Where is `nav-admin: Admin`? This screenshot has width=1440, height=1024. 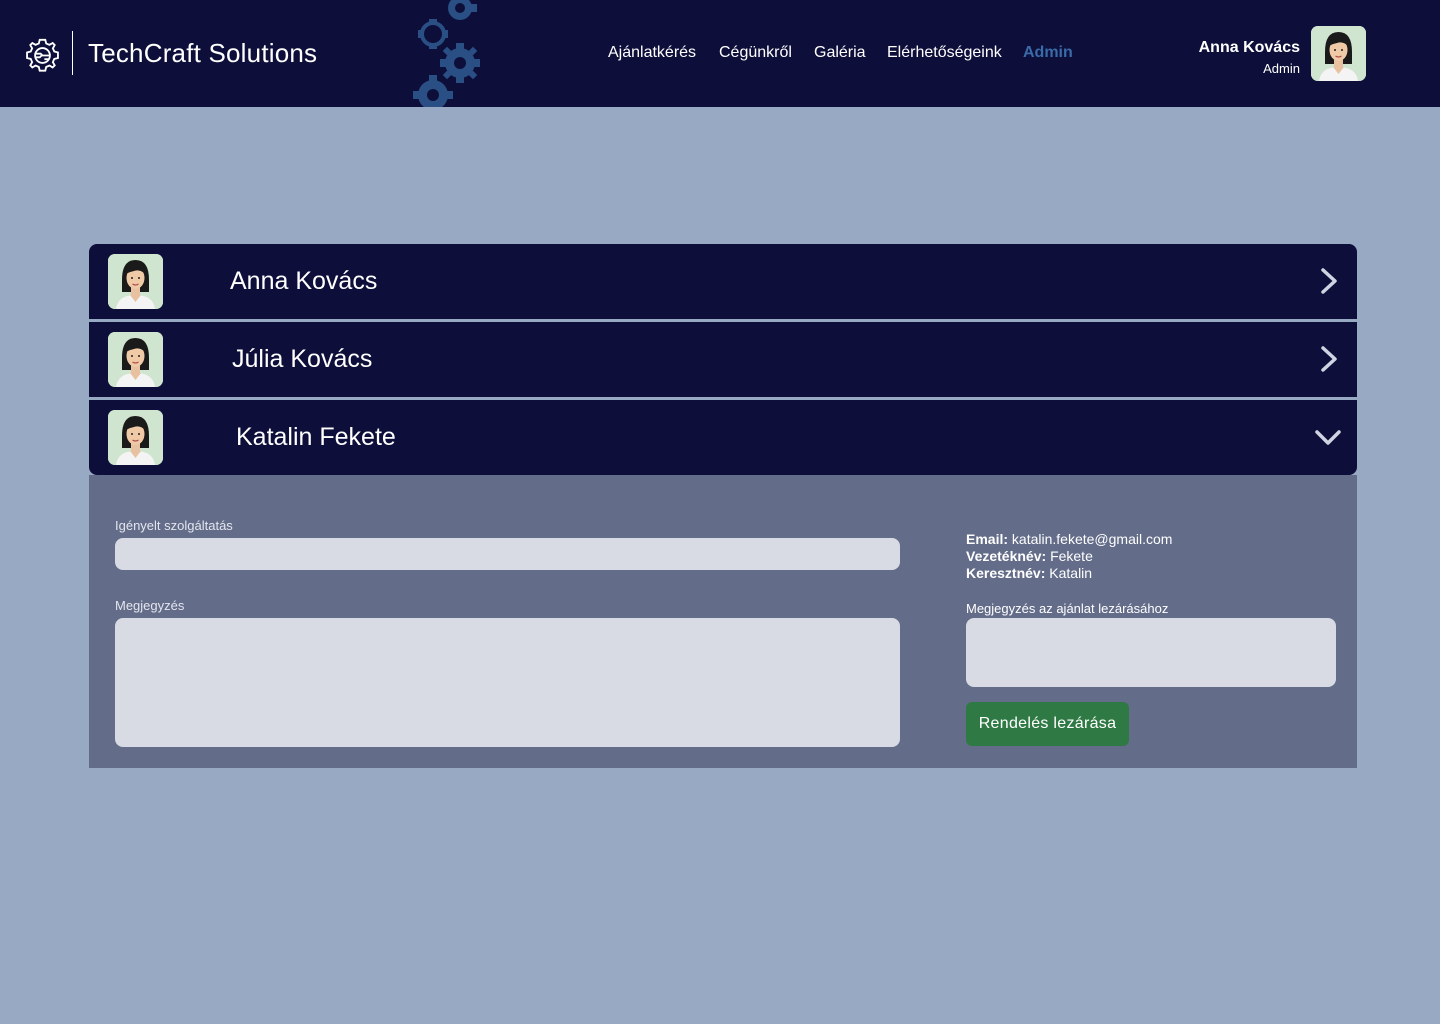 nav-admin: Admin is located at coordinates (1048, 53).